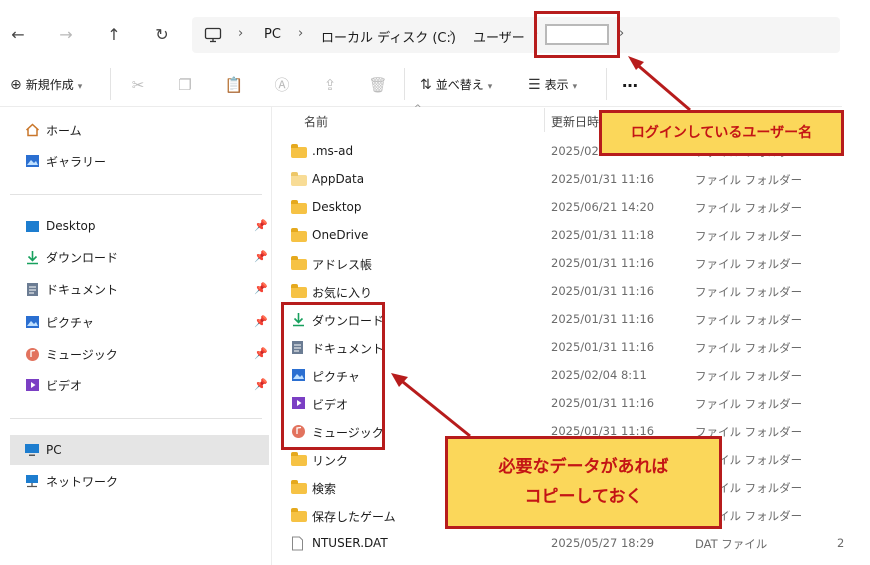 The image size is (870, 565). I want to click on callout-copy-data: 必要なデータがあれば コピーしておく, so click(583, 482).